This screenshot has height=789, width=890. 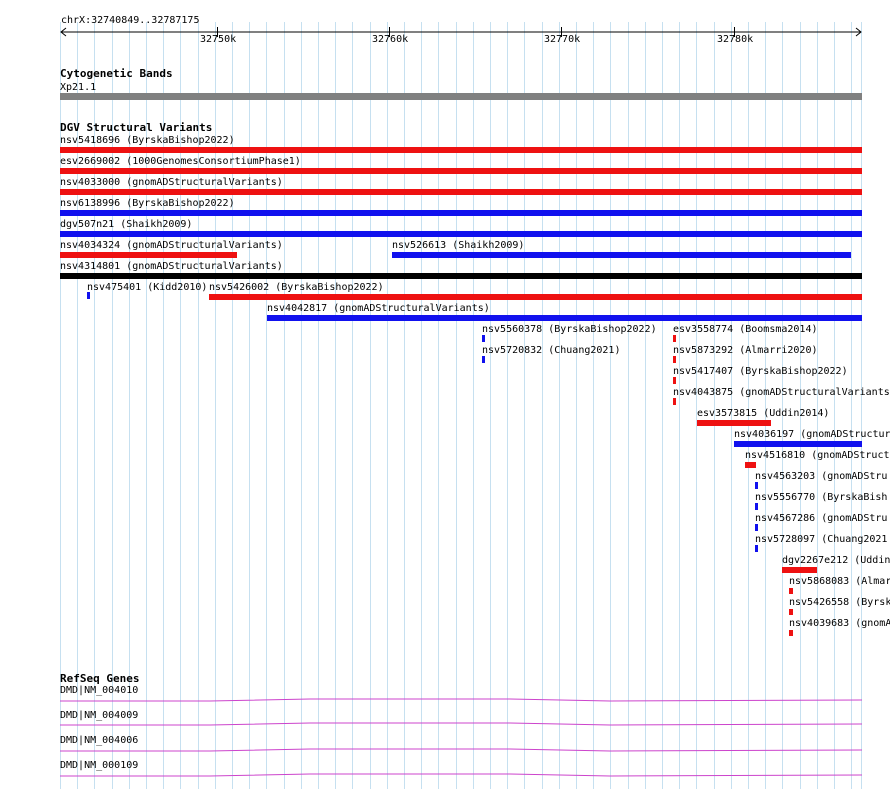 What do you see at coordinates (126, 224) in the screenshot?
I see `dgv-feature-label: dgv507n21 (Shaikh2009)` at bounding box center [126, 224].